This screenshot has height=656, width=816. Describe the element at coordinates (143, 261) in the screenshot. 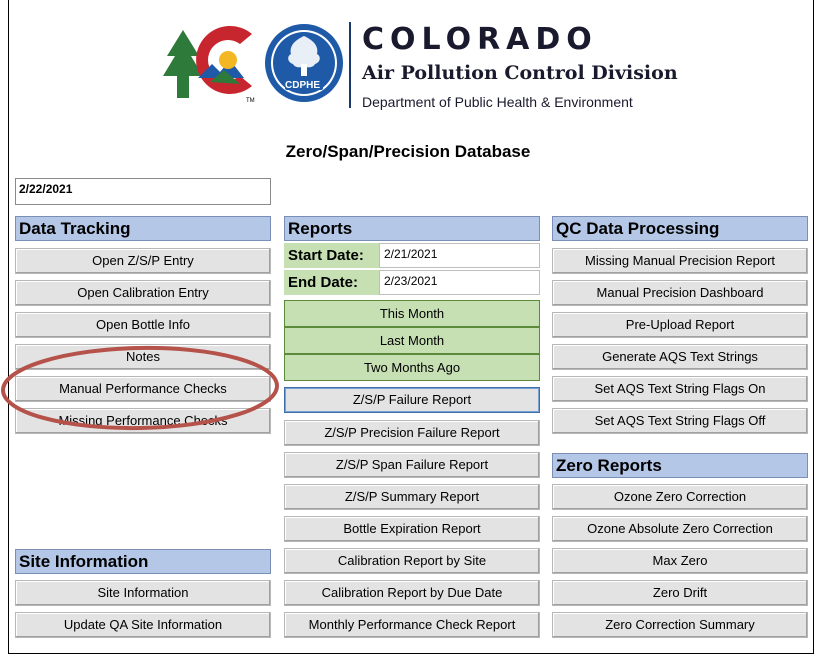

I see `open-zsp-entry-button: Open Z/S/P Entry` at that location.